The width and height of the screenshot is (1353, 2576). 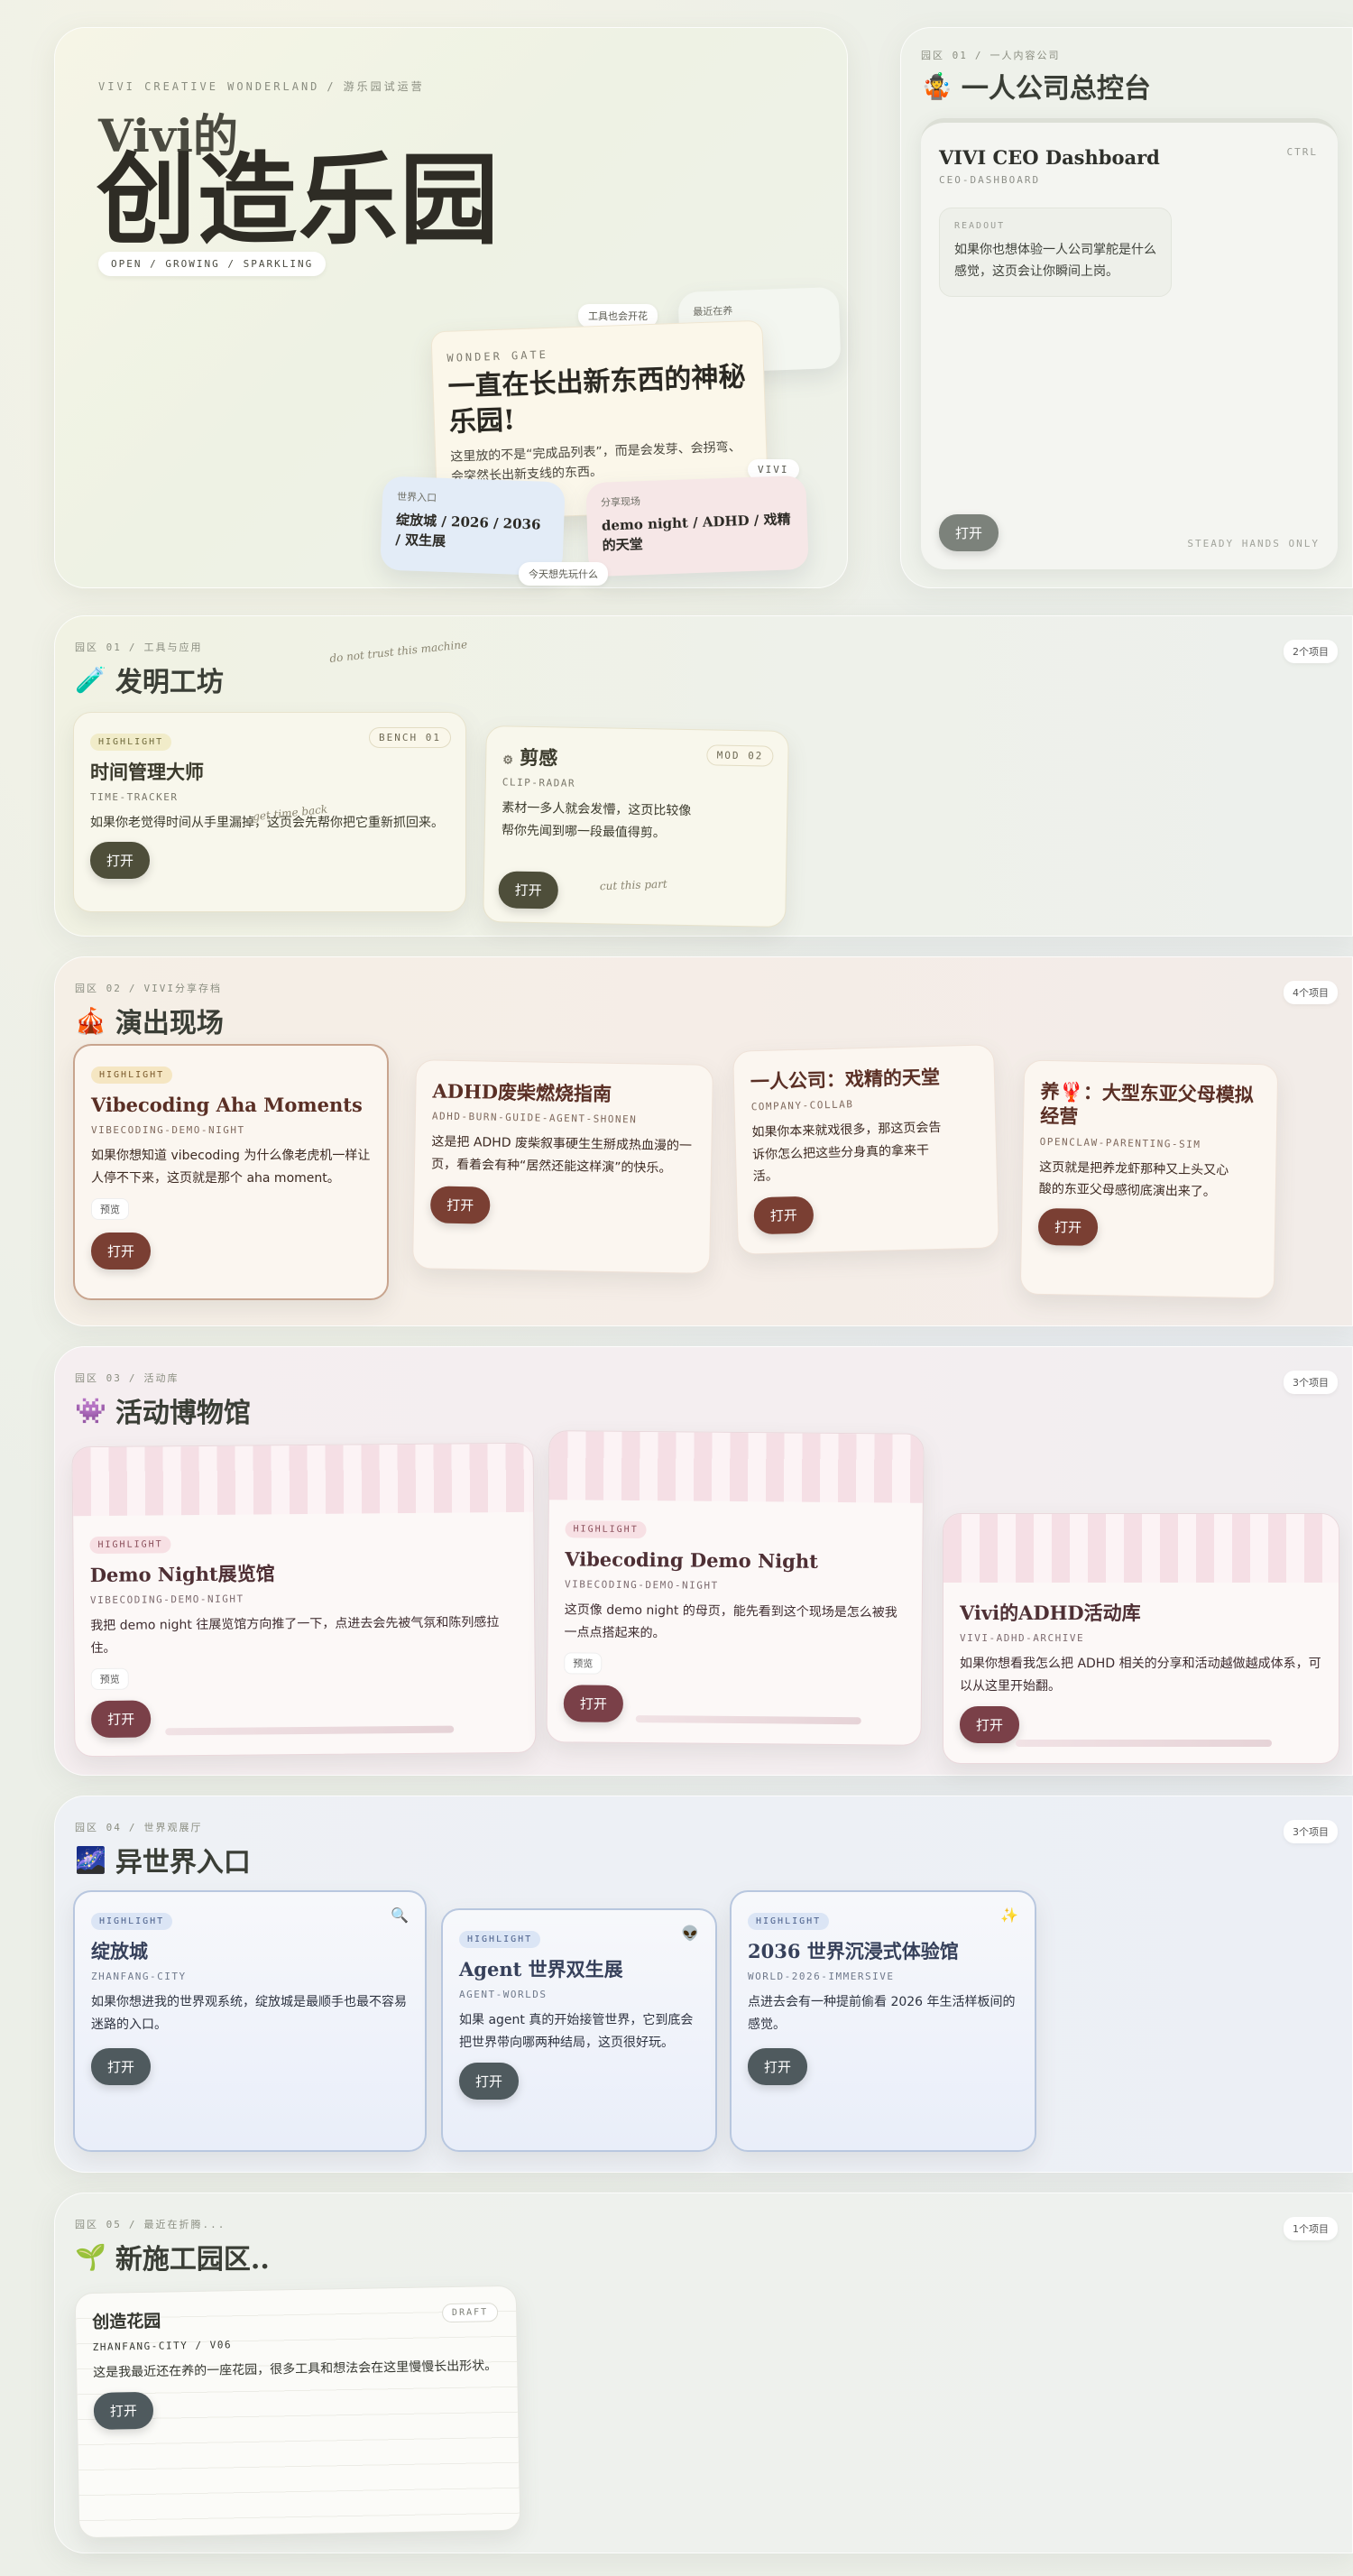 I want to click on mod-badge: MOD 02, so click(x=740, y=755).